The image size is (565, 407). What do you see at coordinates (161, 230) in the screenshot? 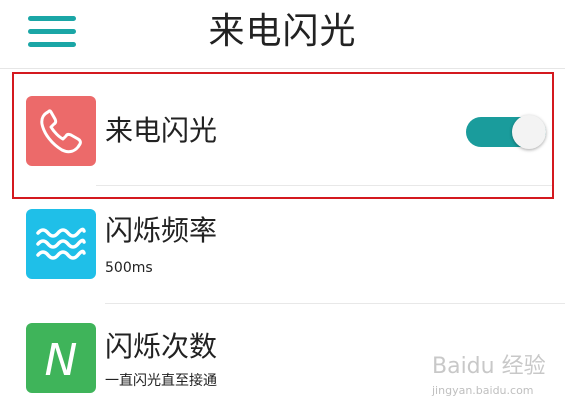
I see `row-label-flash-frequency: 闪烁频率` at bounding box center [161, 230].